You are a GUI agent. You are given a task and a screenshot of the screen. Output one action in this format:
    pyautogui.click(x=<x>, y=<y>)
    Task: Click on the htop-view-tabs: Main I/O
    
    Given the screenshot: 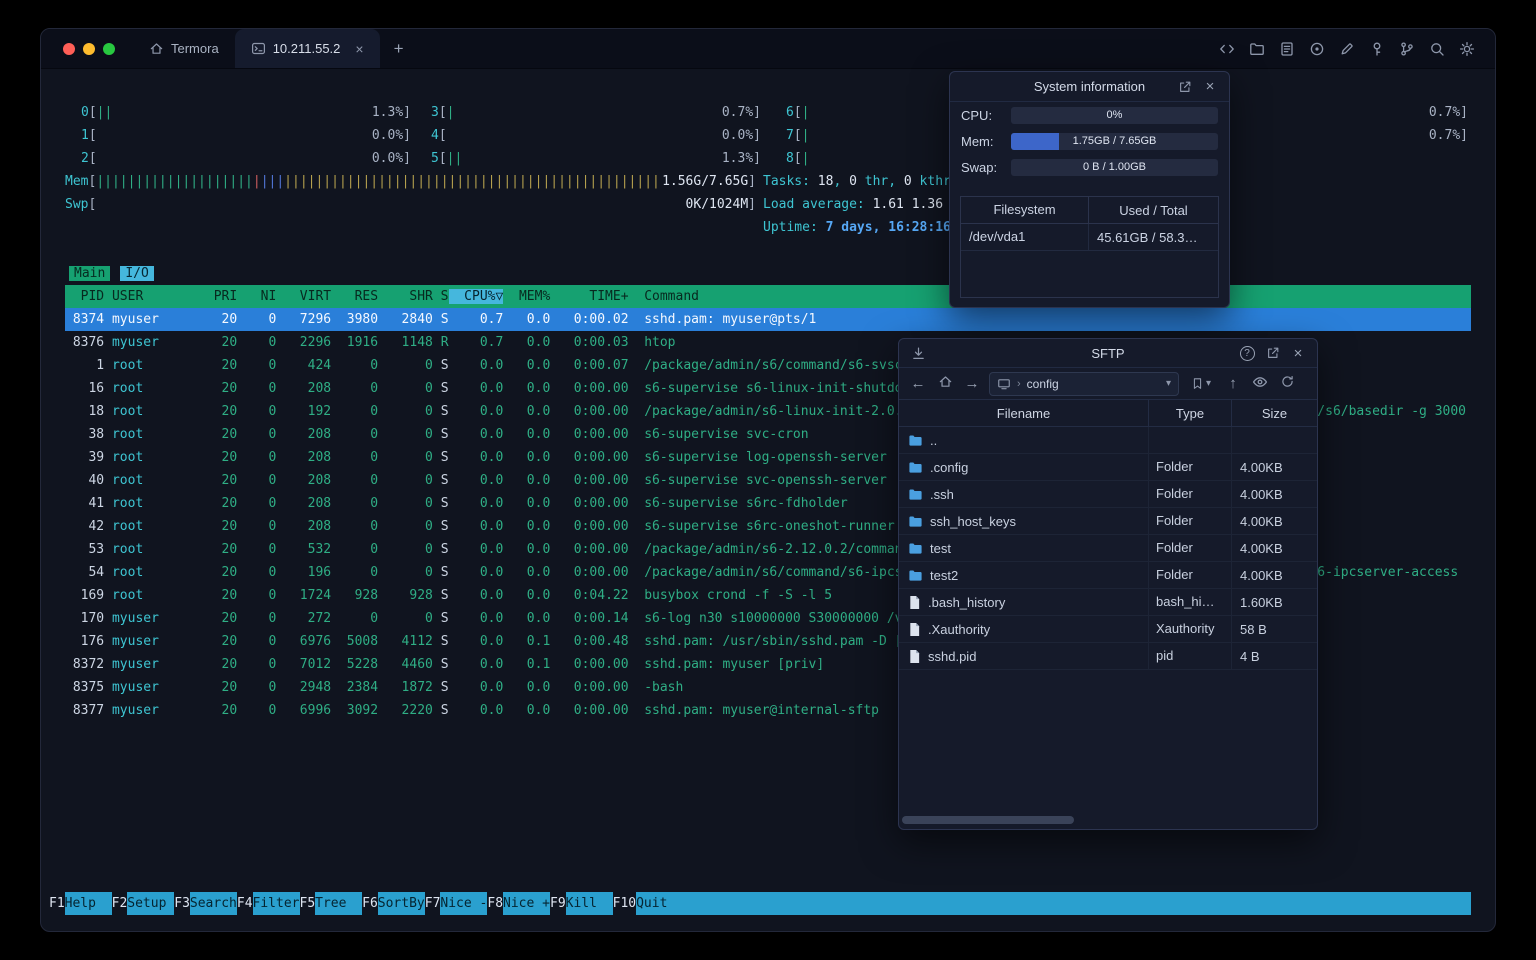 What is the action you would take?
    pyautogui.click(x=768, y=273)
    